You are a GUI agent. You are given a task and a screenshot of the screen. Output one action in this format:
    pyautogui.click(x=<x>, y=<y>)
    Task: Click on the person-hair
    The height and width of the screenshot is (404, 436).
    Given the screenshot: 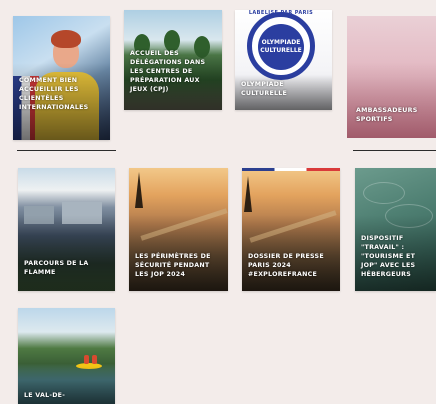 What is the action you would take?
    pyautogui.click(x=66, y=39)
    